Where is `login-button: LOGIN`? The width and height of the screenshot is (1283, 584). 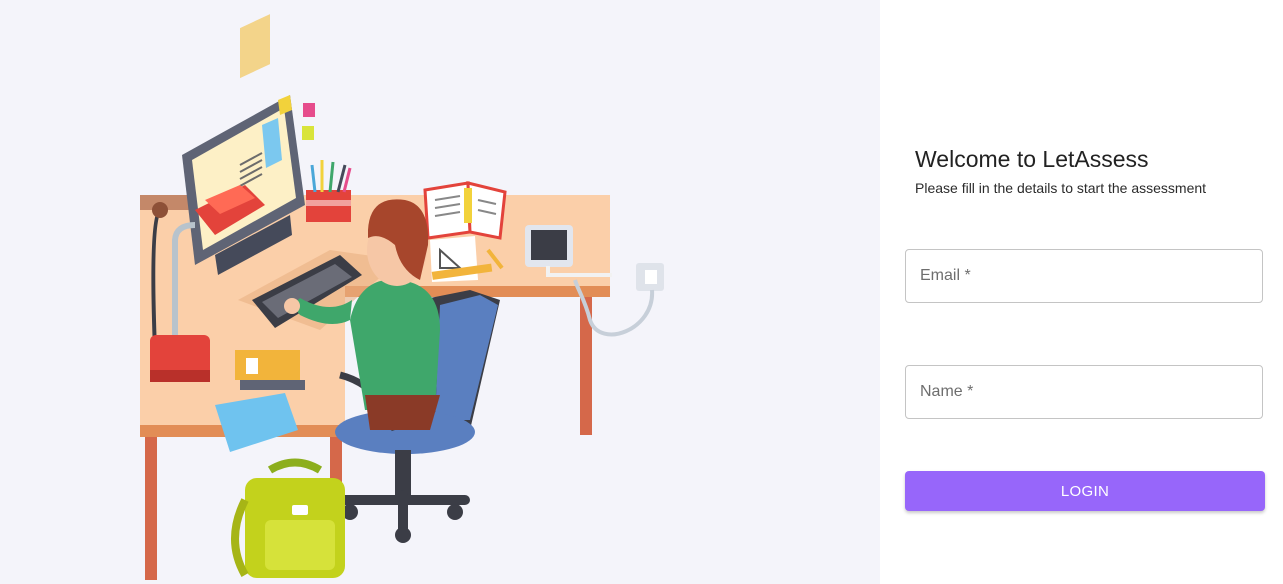
login-button: LOGIN is located at coordinates (1085, 491).